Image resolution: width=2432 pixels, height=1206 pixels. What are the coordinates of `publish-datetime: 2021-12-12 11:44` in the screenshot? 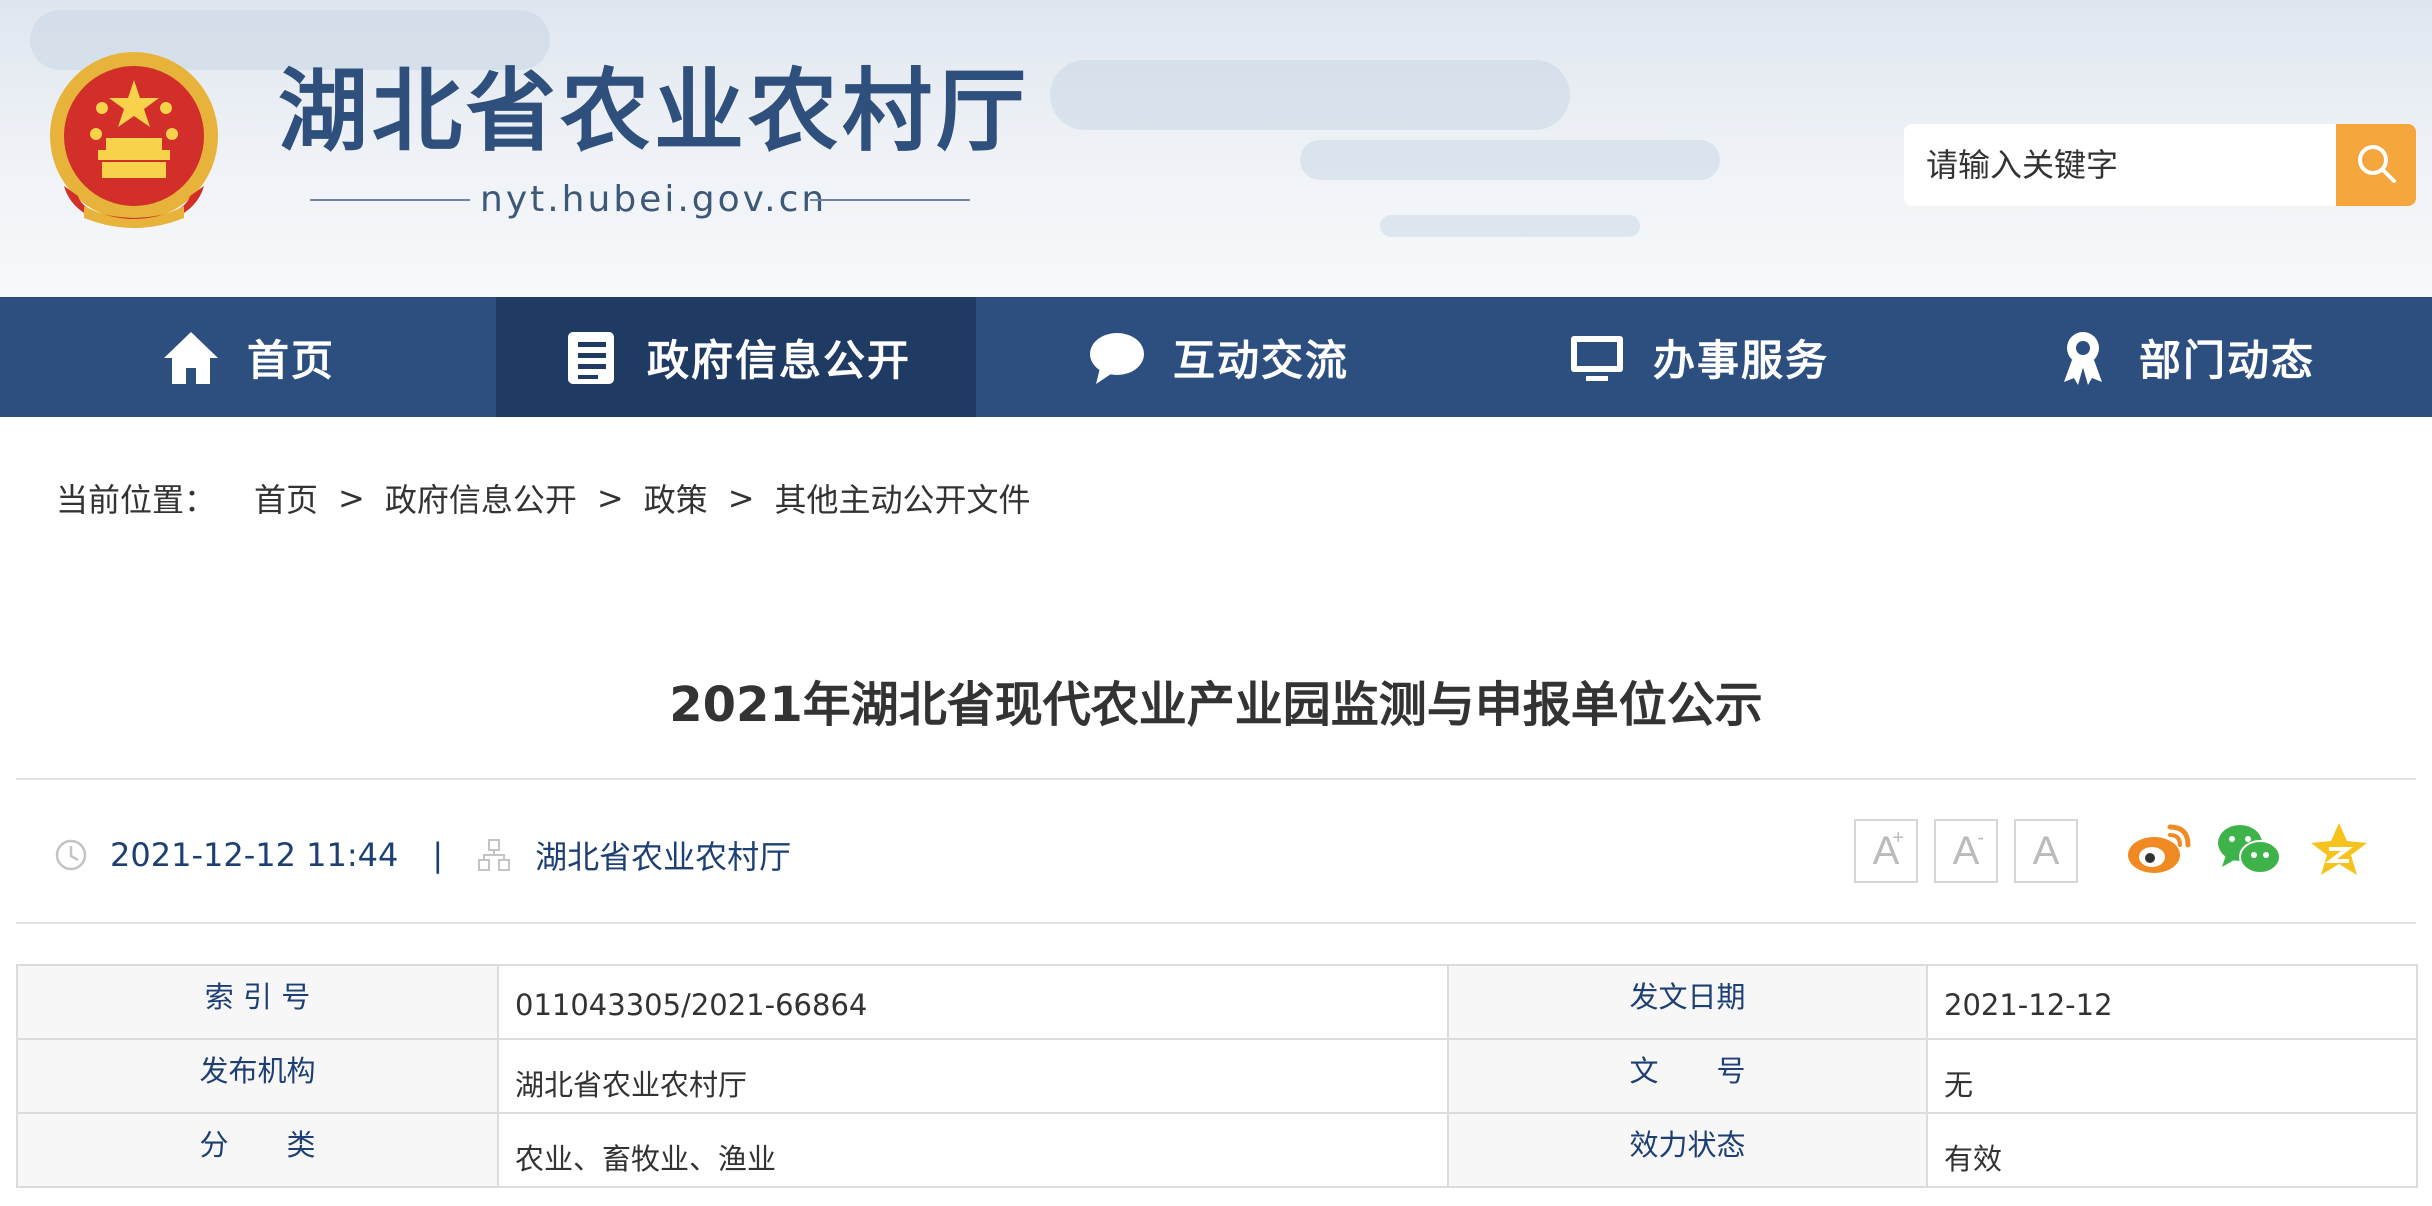 It's located at (254, 855).